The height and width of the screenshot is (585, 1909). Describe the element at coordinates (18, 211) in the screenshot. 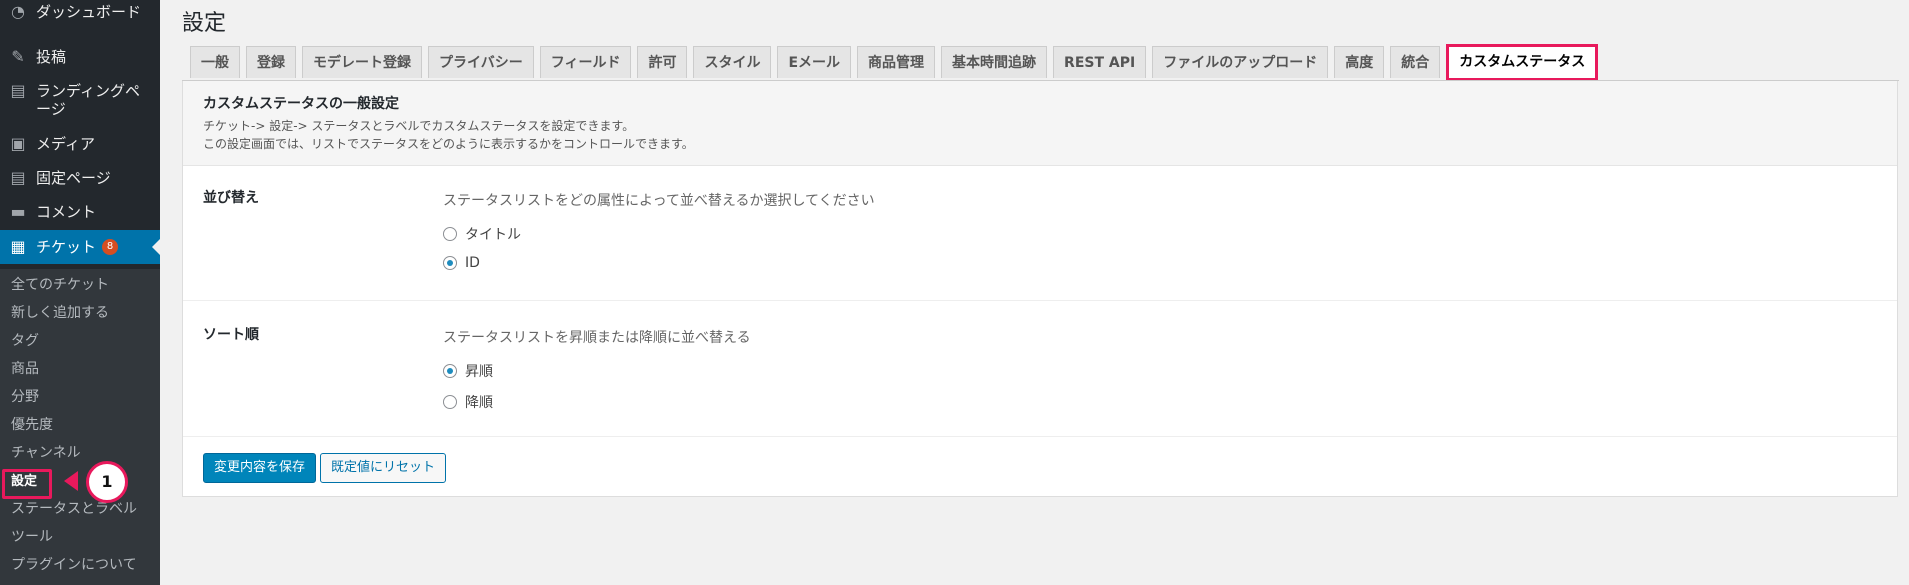

I see `comment-icon: ▬` at that location.